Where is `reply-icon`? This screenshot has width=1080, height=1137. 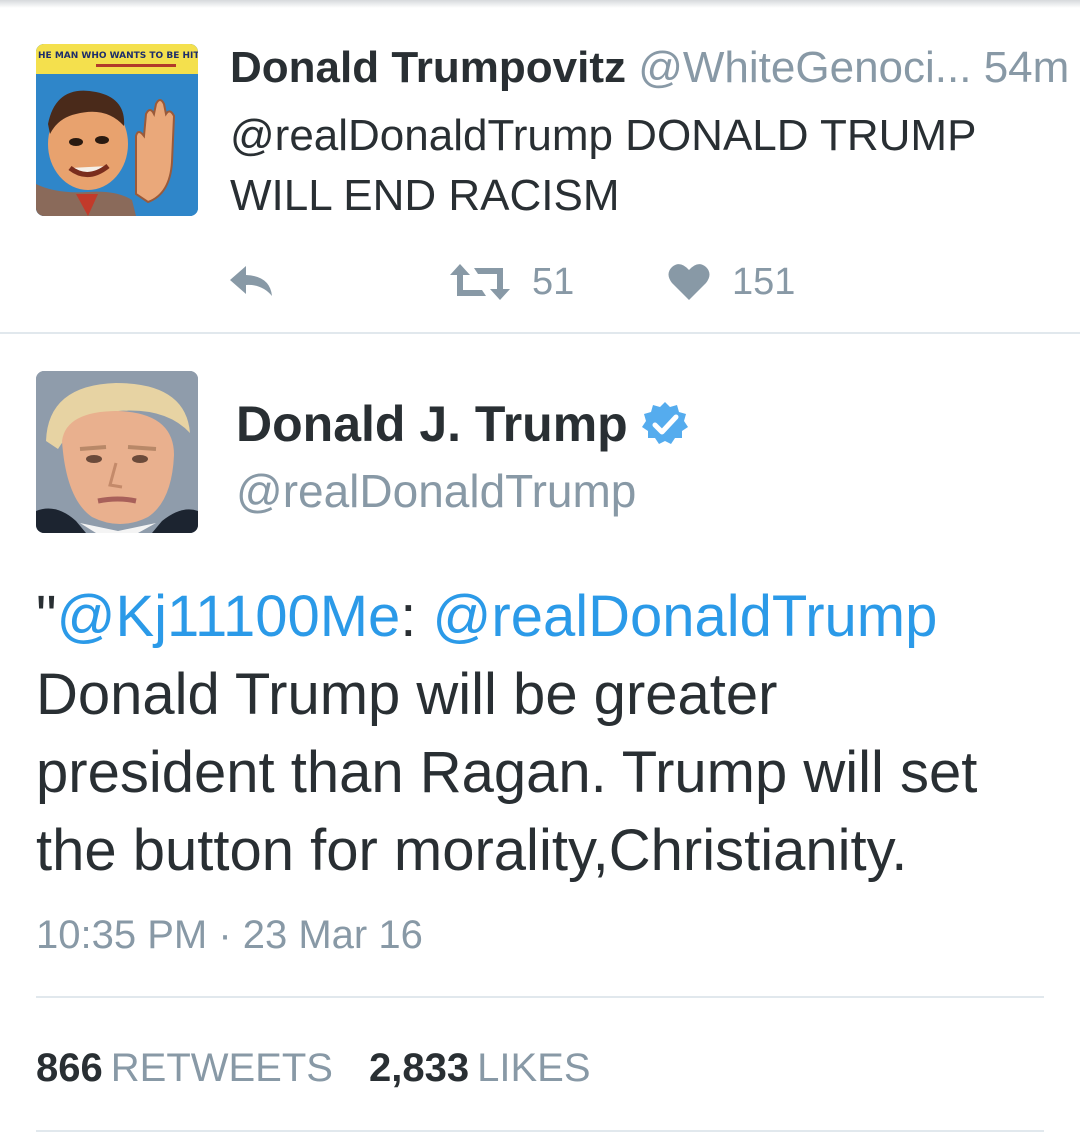
reply-icon is located at coordinates (251, 281).